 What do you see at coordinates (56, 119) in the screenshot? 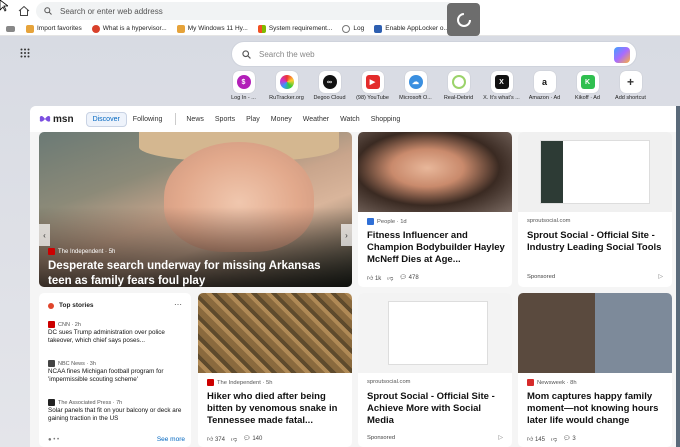
I see `msn-logo: msn` at bounding box center [56, 119].